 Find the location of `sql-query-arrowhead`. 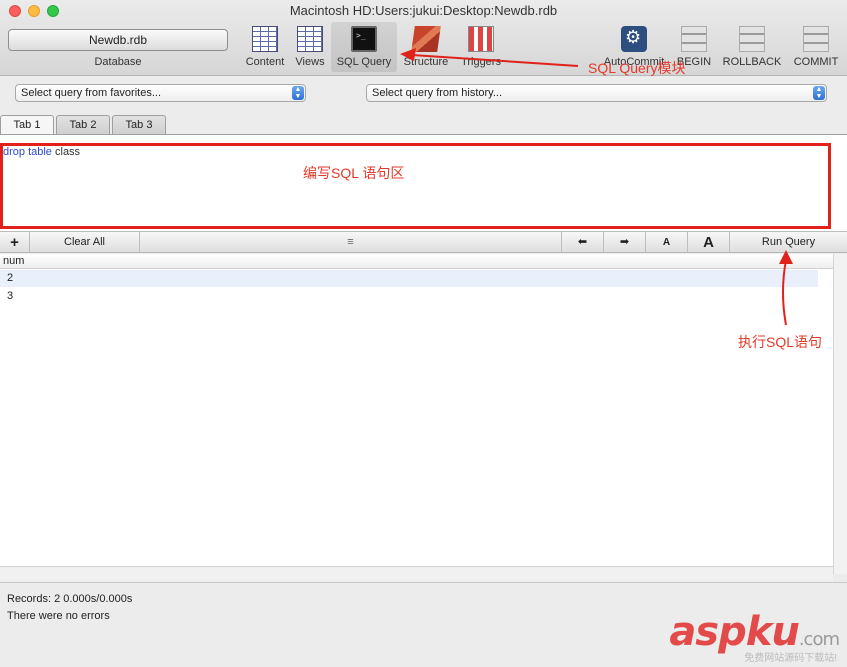

sql-query-arrowhead is located at coordinates (408, 54).